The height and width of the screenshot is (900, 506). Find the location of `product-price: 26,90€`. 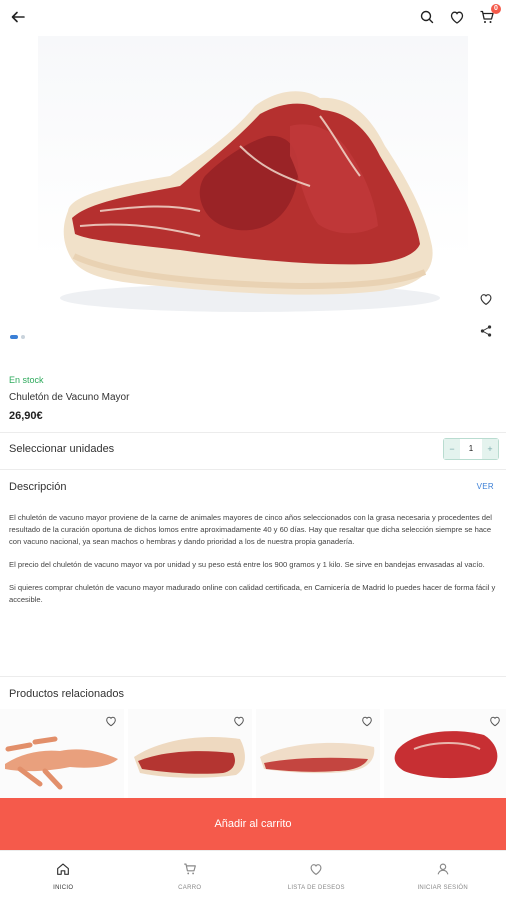

product-price: 26,90€ is located at coordinates (26, 416).